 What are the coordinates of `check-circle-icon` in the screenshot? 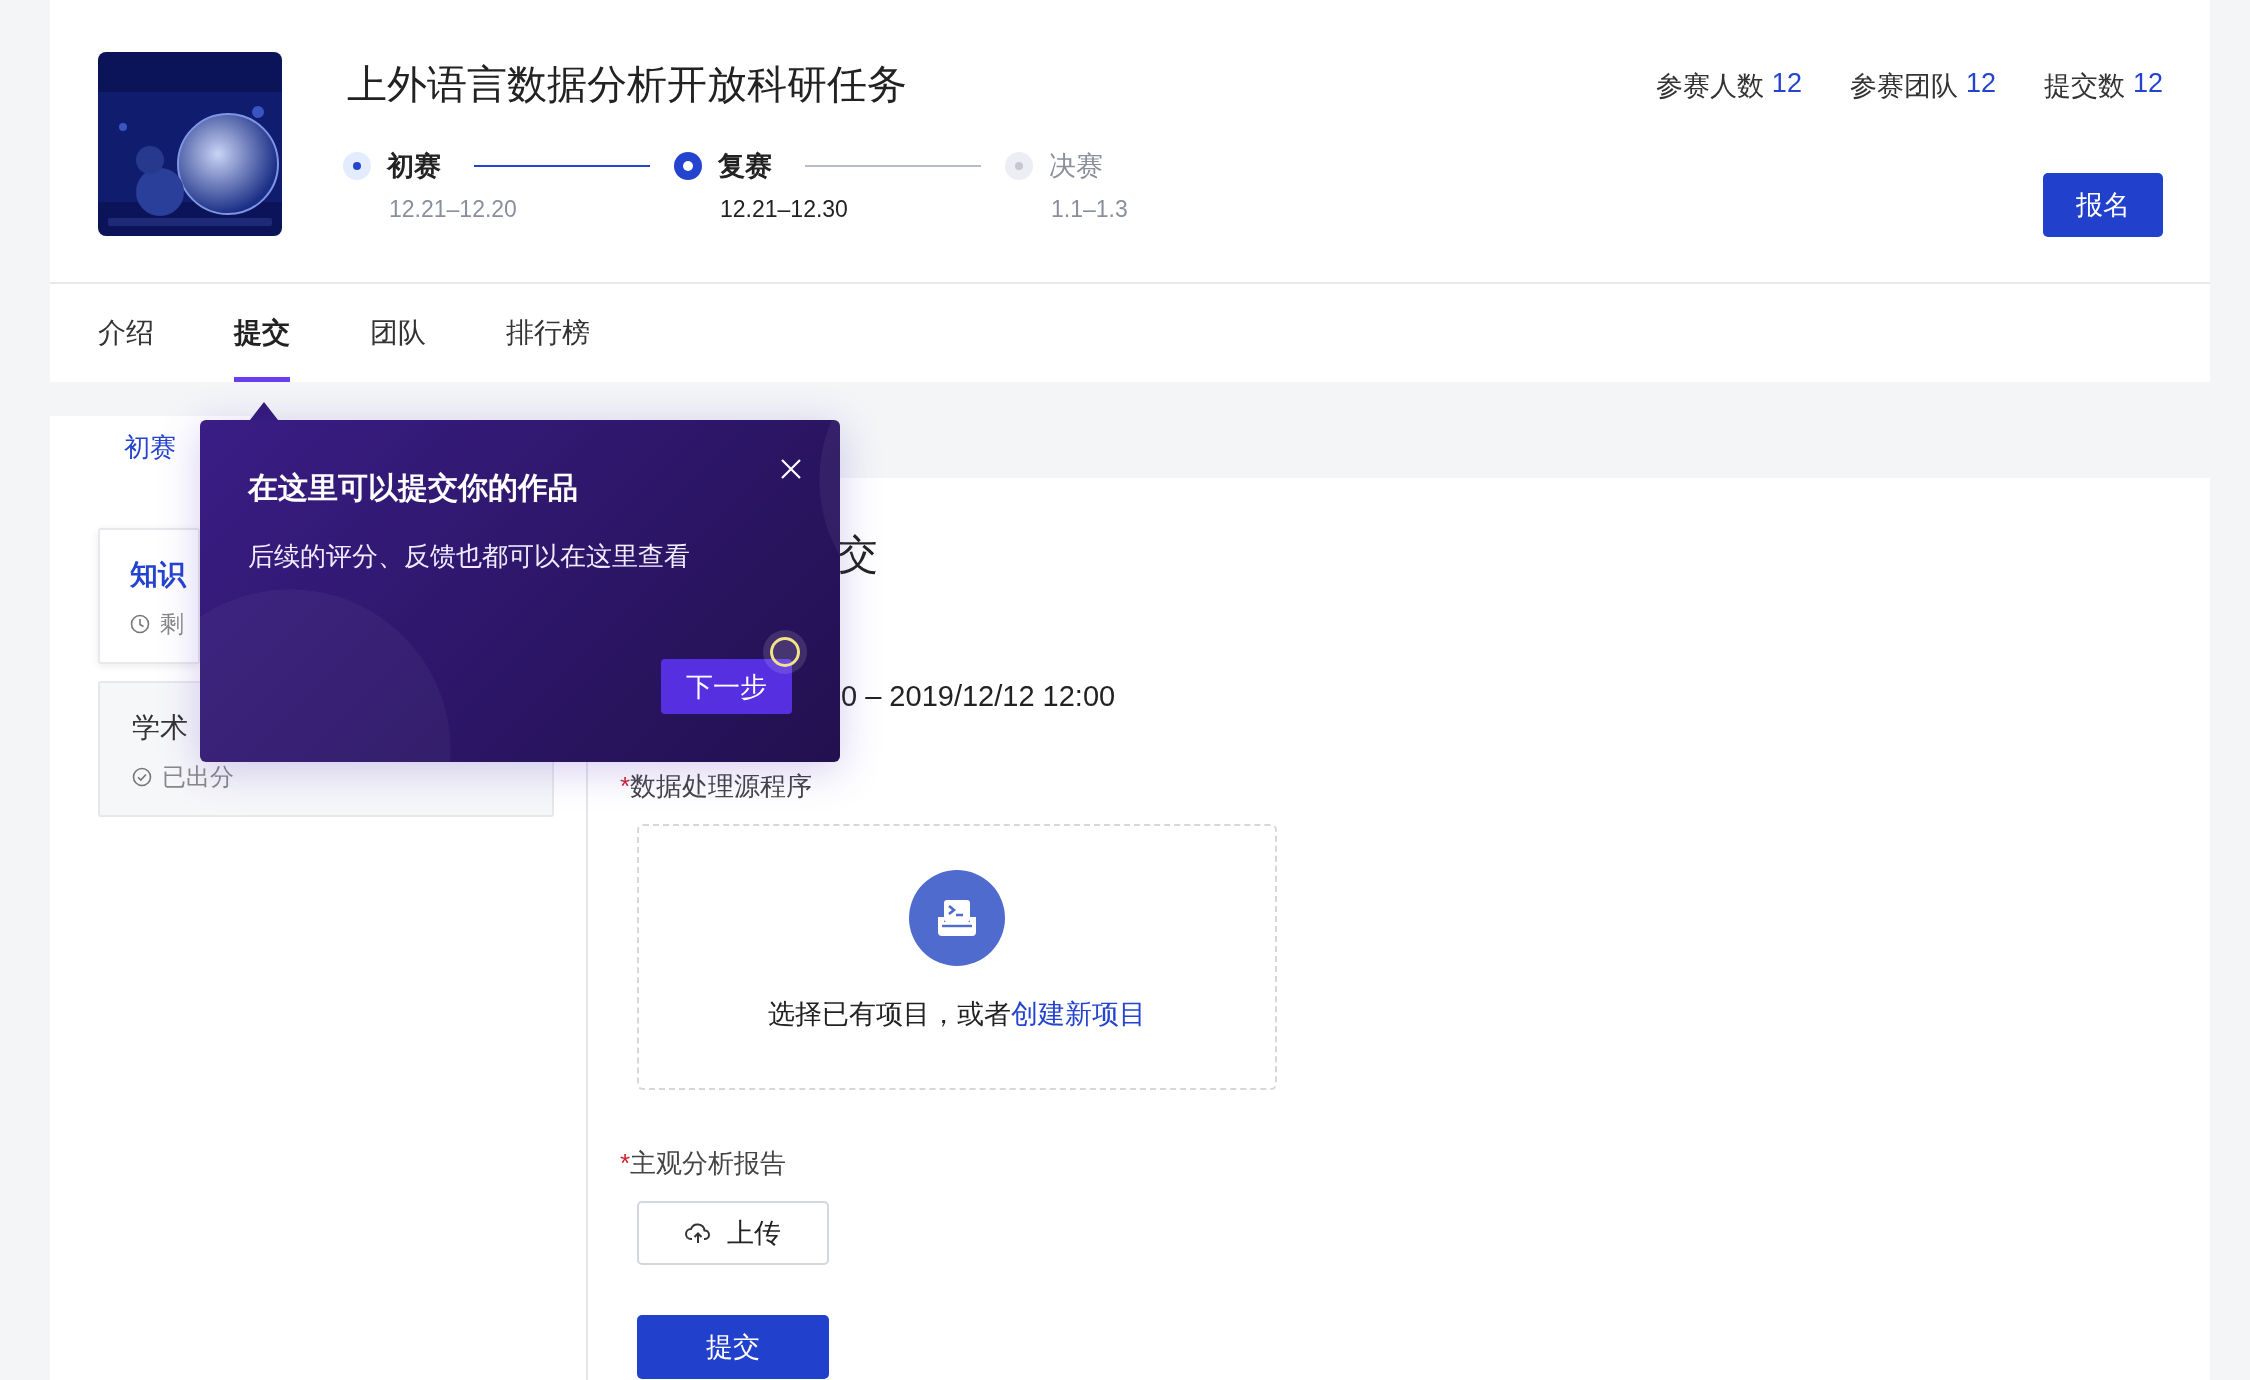 It's located at (142, 777).